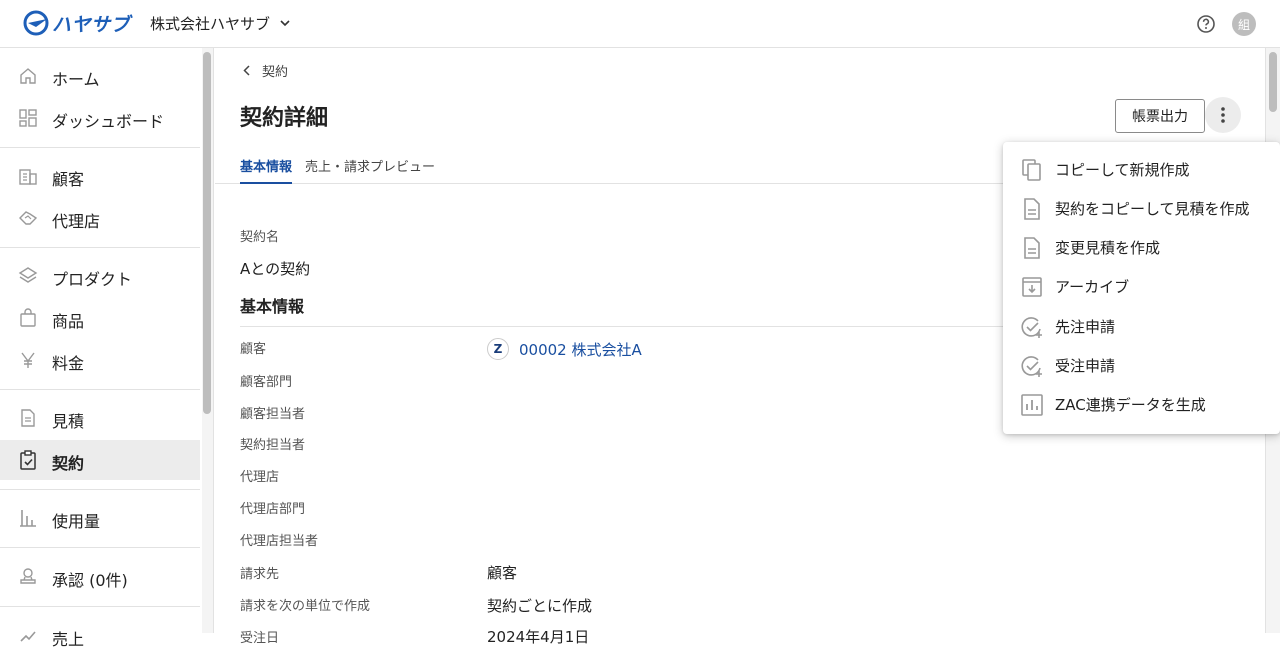  Describe the element at coordinates (1032, 405) in the screenshot. I see `bar-chart-box-icon` at that location.